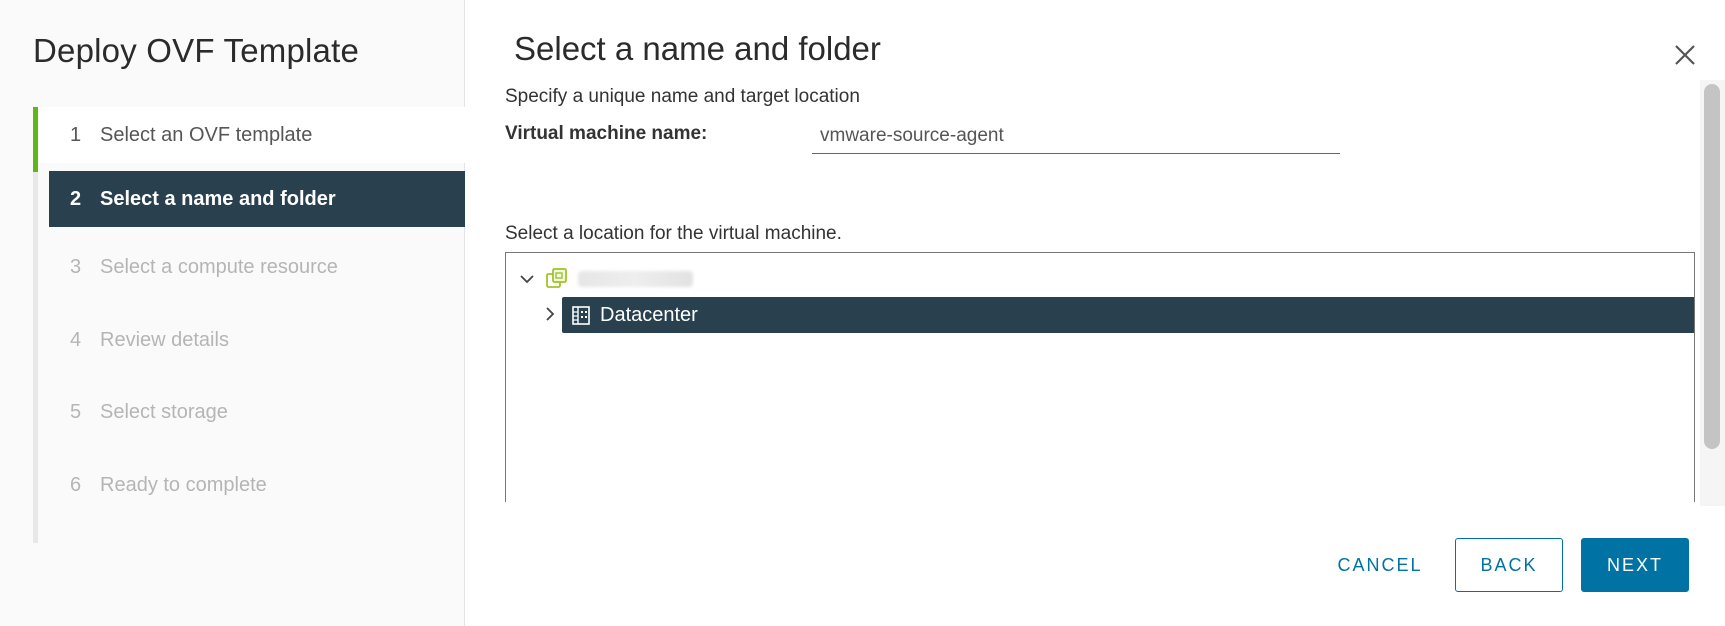  I want to click on close-icon, so click(1685, 55).